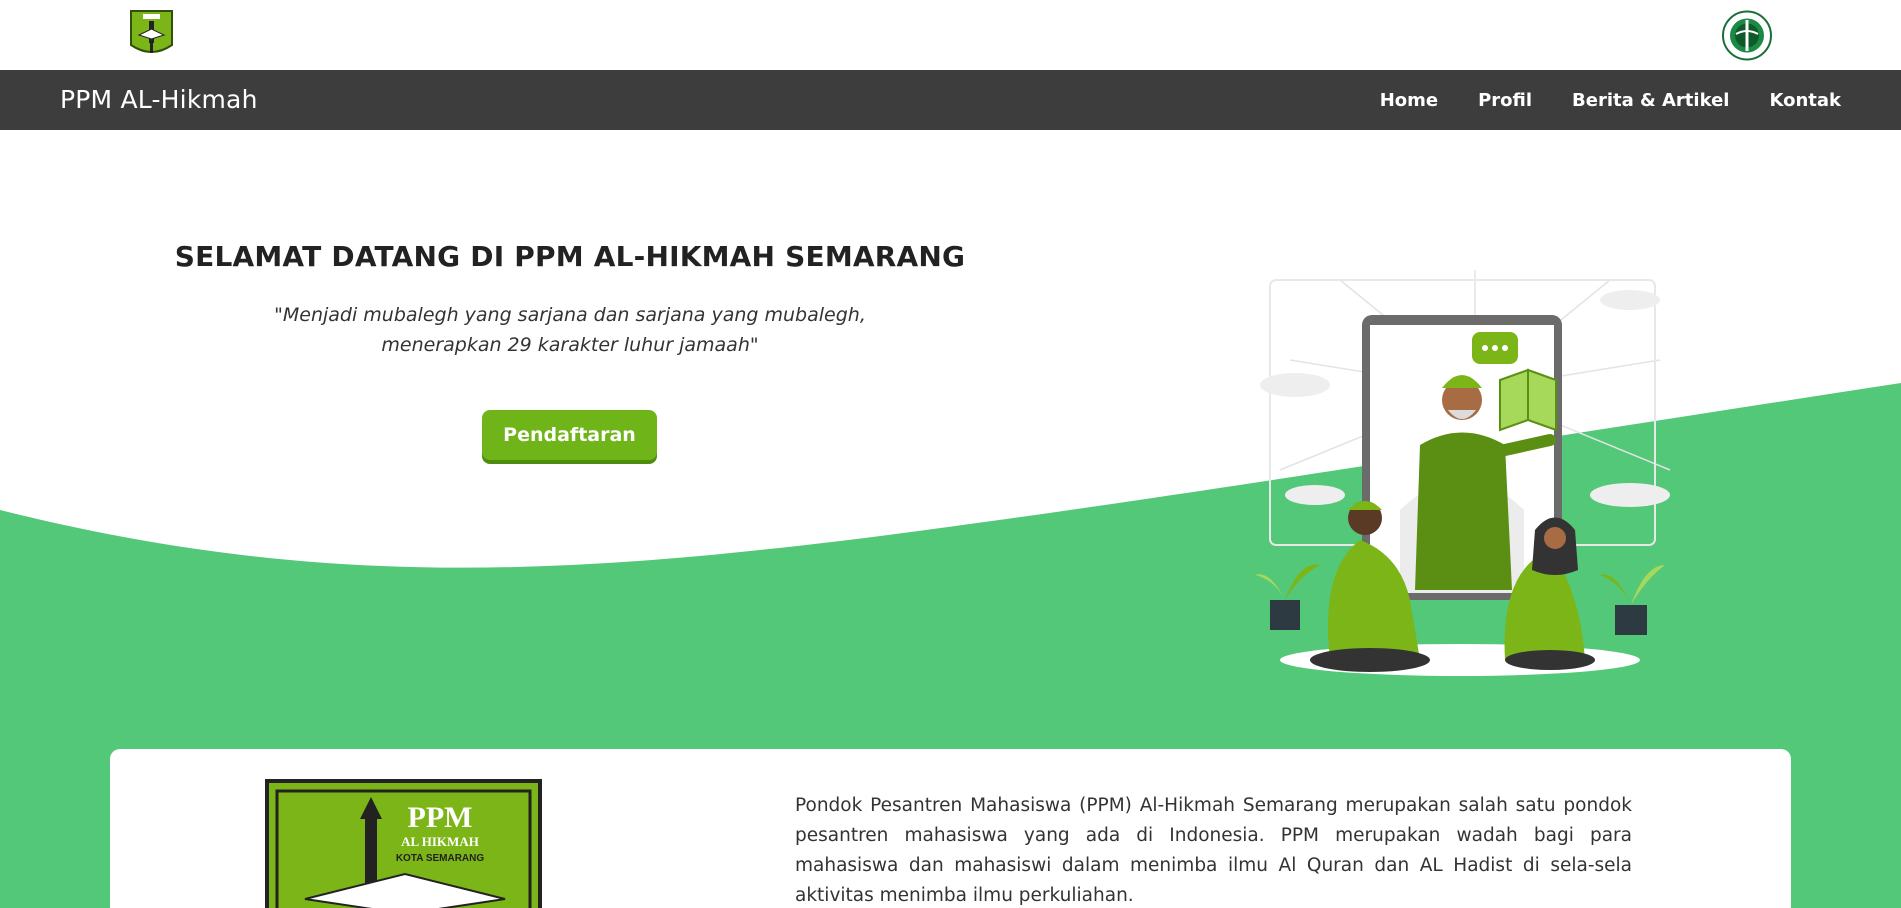 The width and height of the screenshot is (1901, 908). What do you see at coordinates (1747, 35) in the screenshot?
I see `university-emblem-icon` at bounding box center [1747, 35].